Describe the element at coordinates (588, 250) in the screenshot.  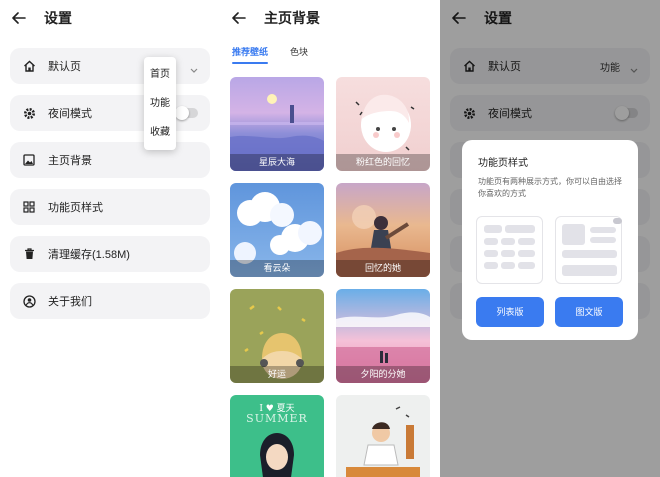
I see `image-text-style-preview` at that location.